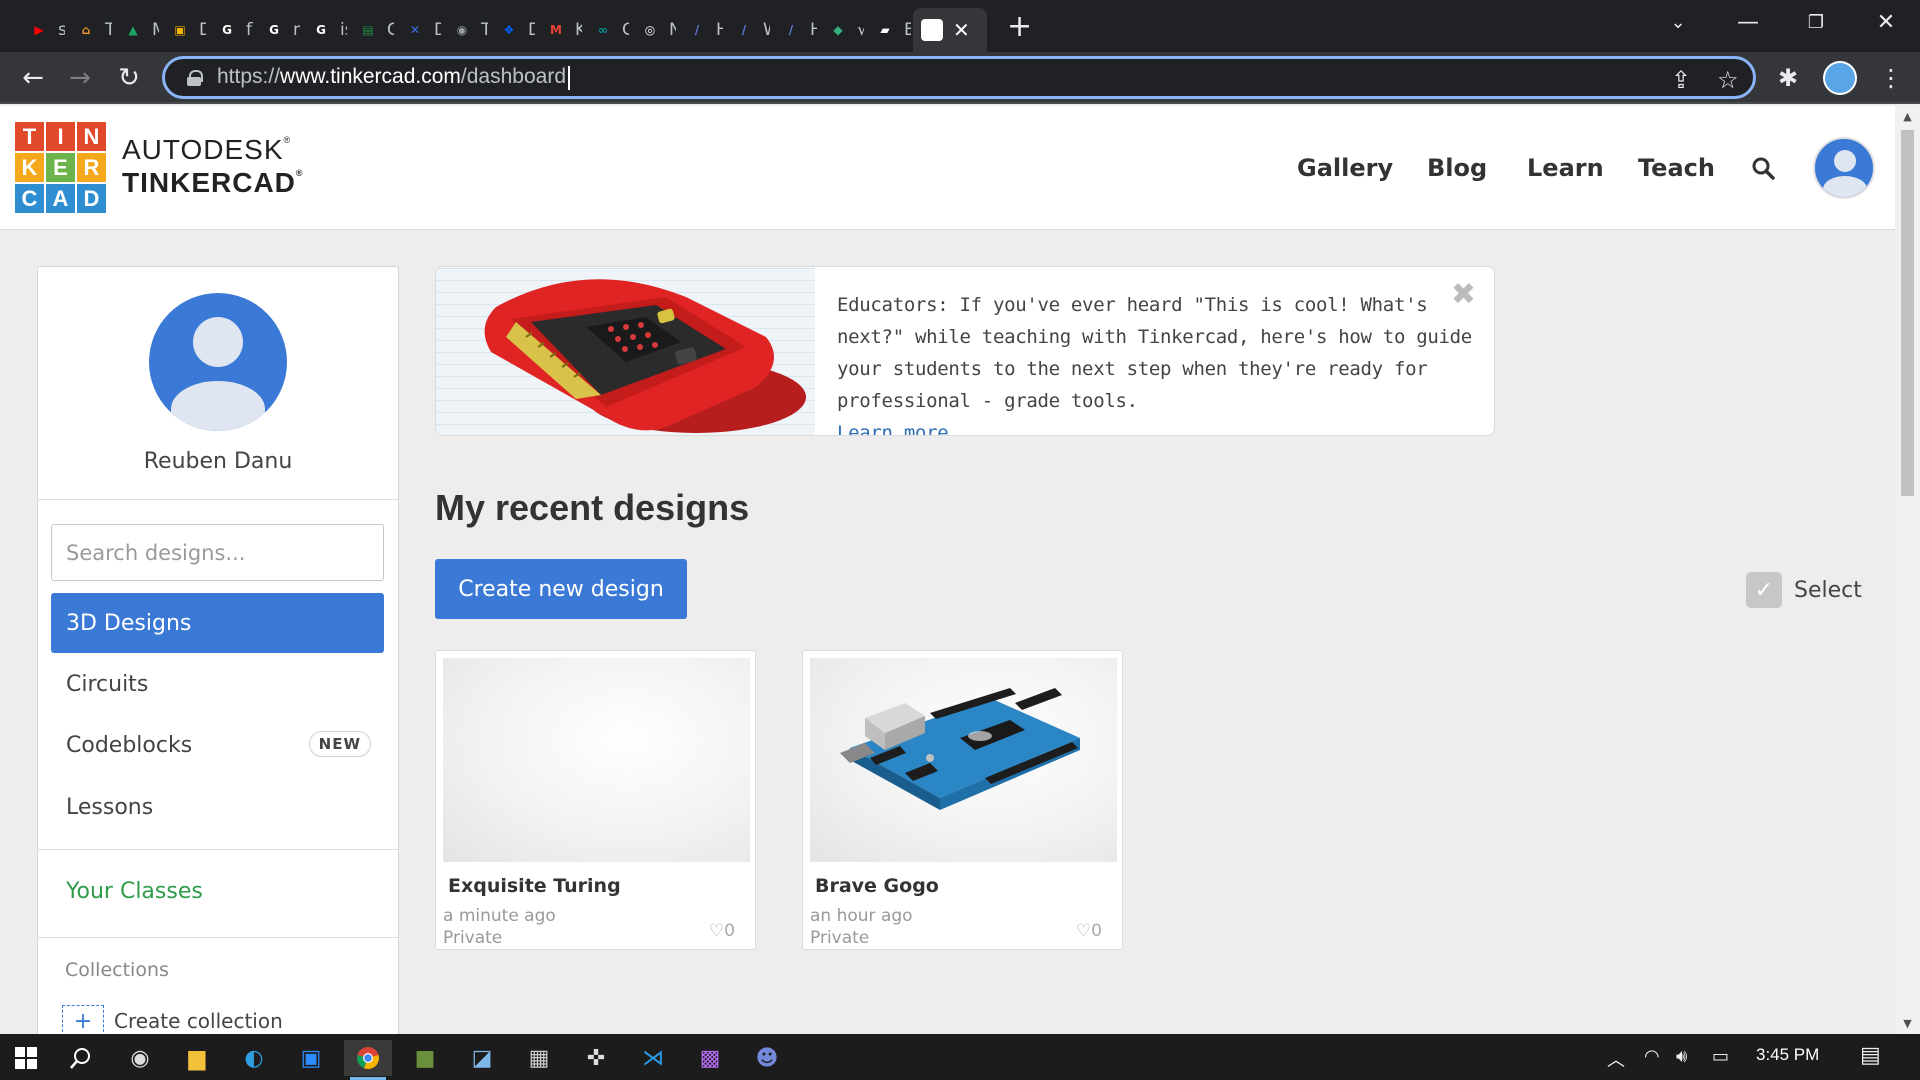 This screenshot has height=1080, width=1920. What do you see at coordinates (217, 623) in the screenshot?
I see `sidebar-item-3d-designs: 3D Designs` at bounding box center [217, 623].